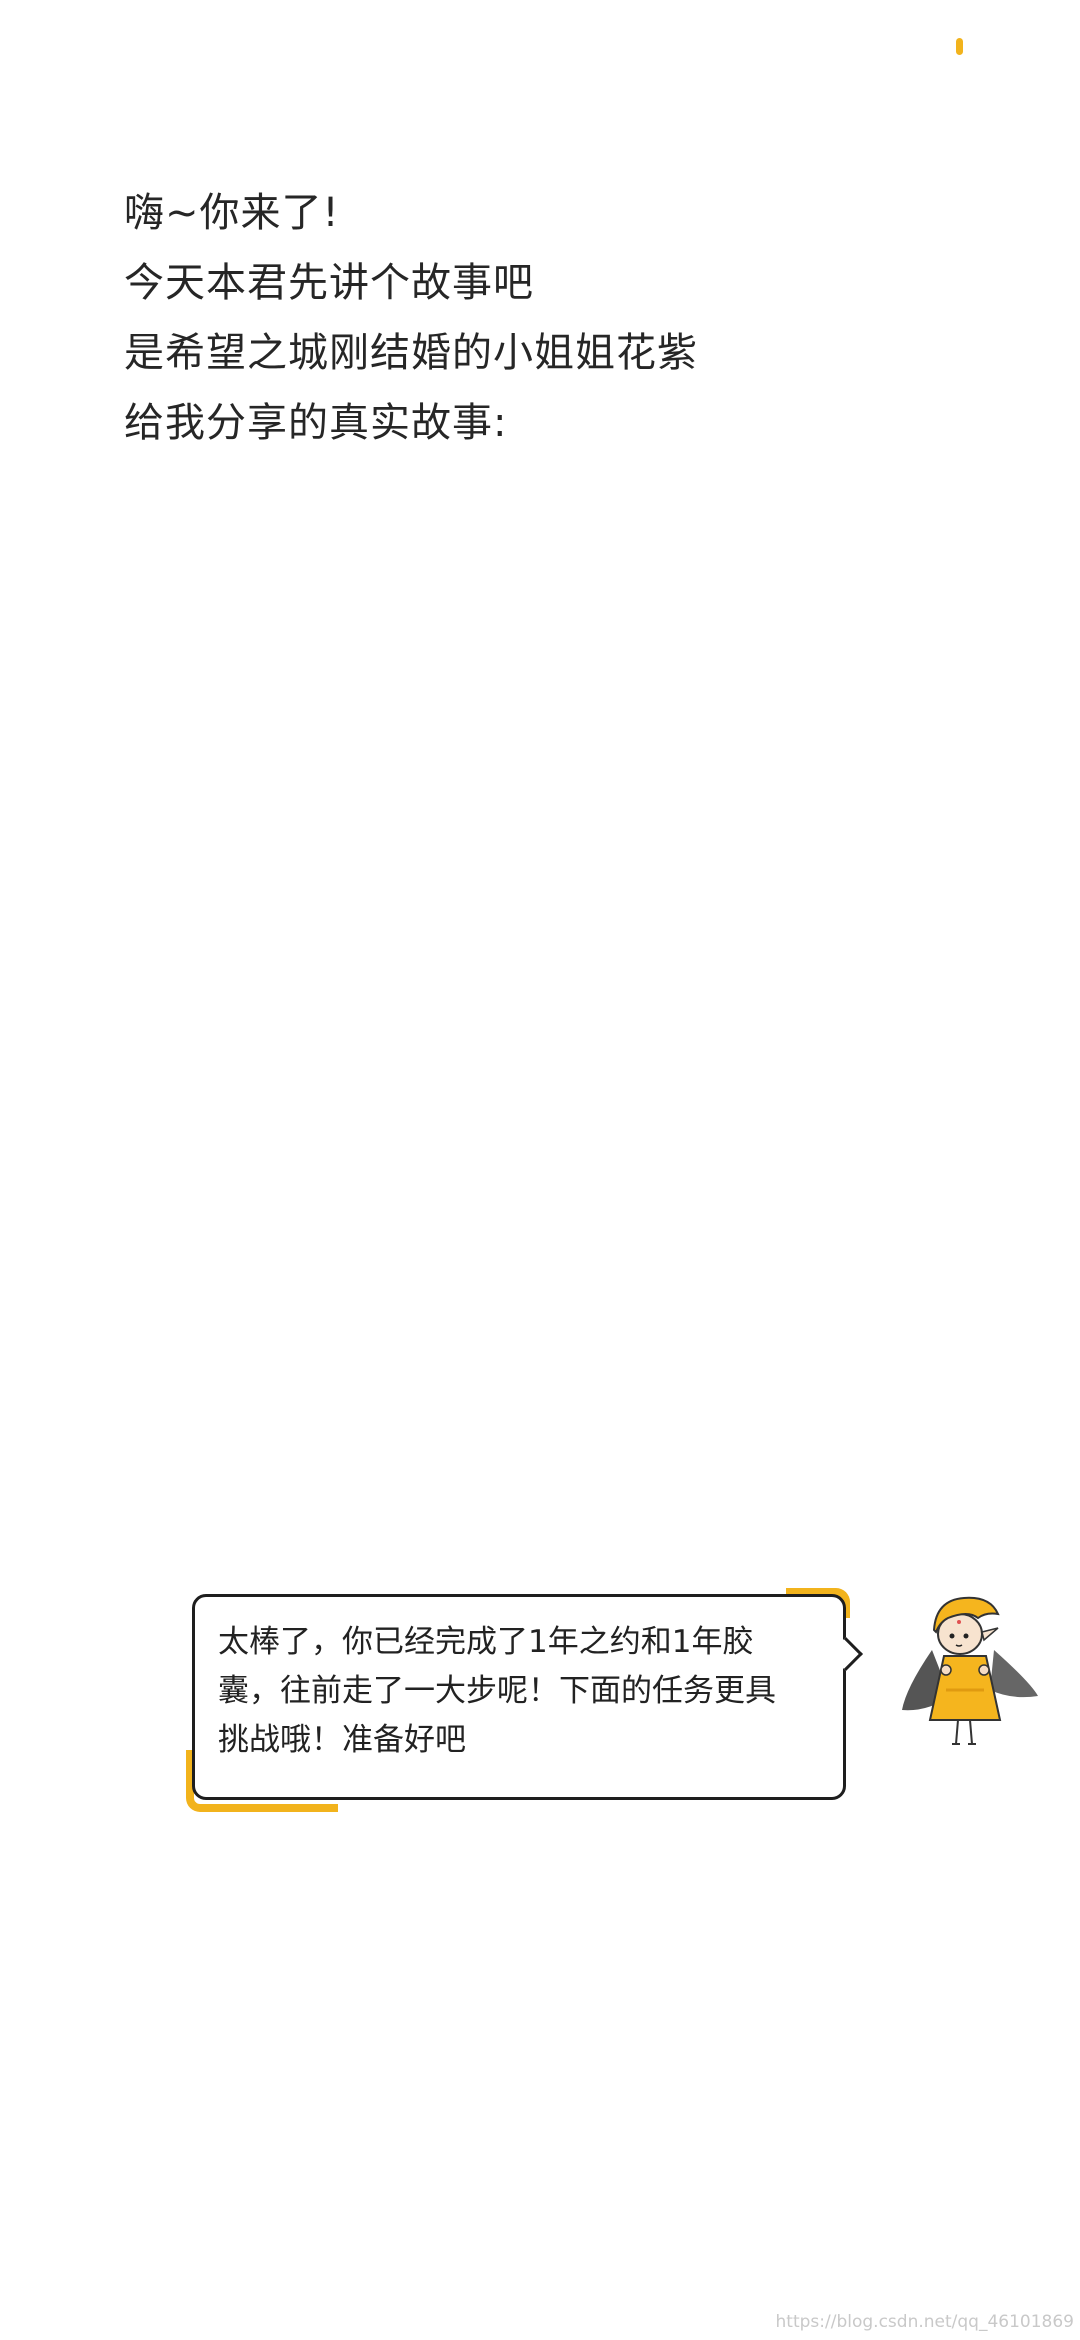 The width and height of the screenshot is (1080, 2340). I want to click on speech-line-3: 挑战哦！准备好吧, so click(342, 1740).